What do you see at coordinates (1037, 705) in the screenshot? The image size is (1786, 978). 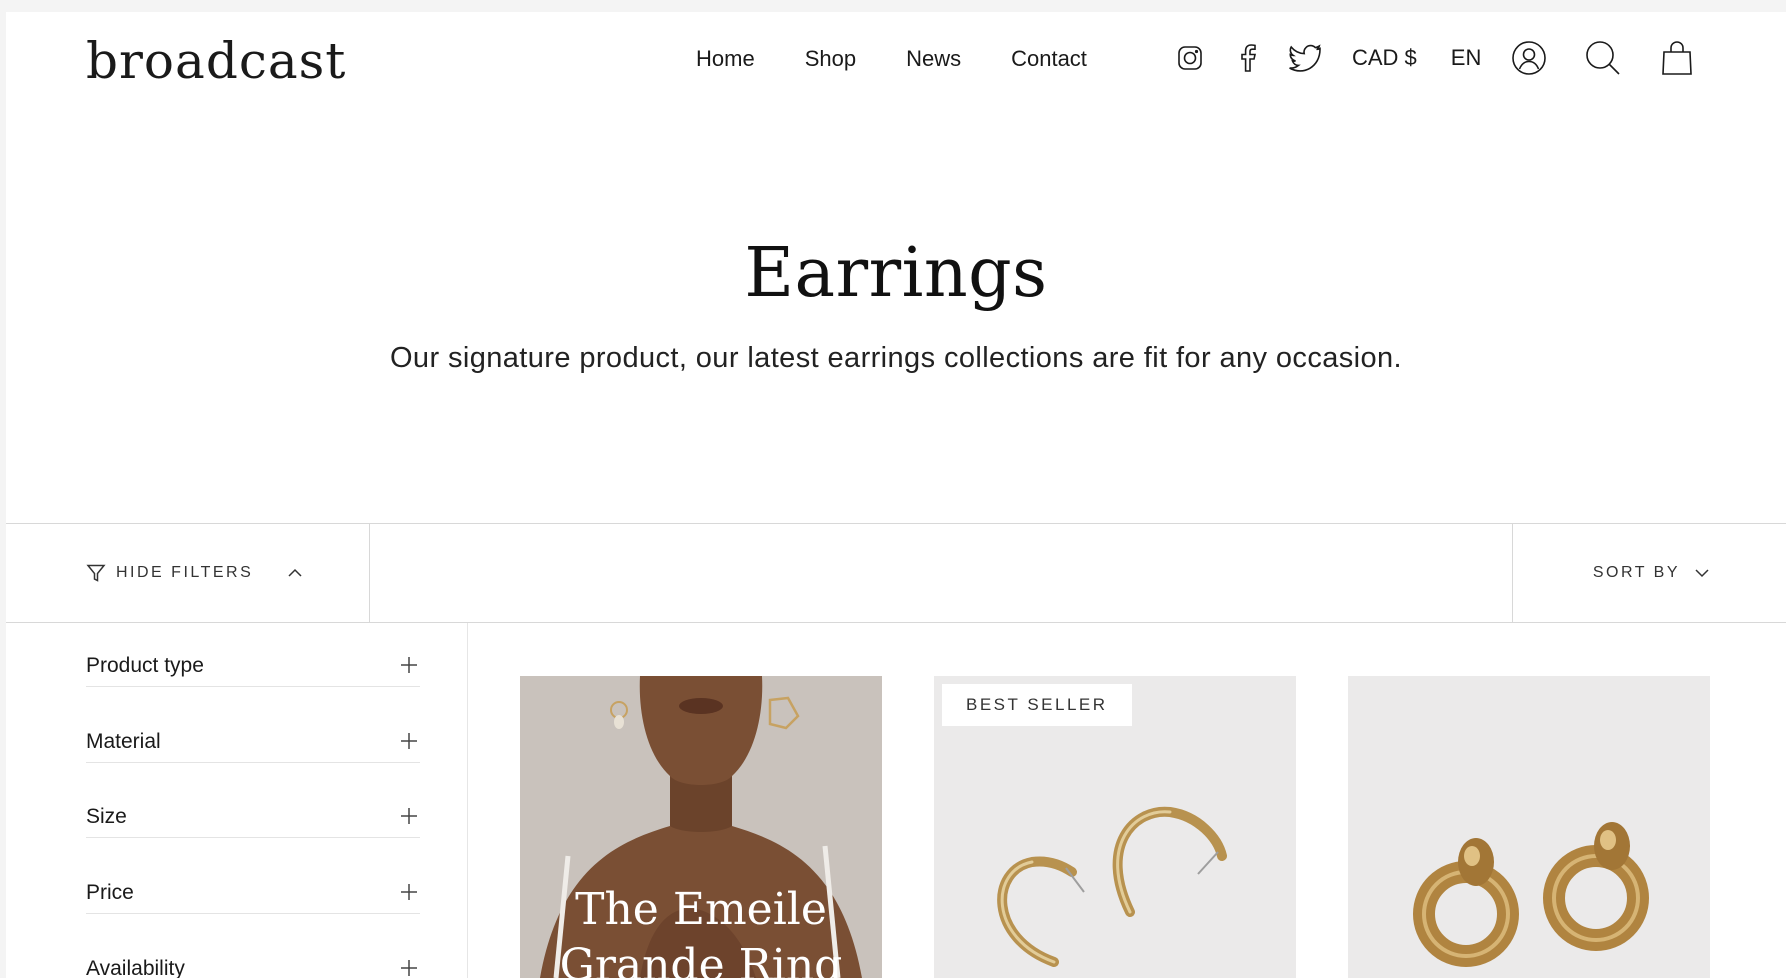 I see `best-seller-badge: BEST SELLER` at bounding box center [1037, 705].